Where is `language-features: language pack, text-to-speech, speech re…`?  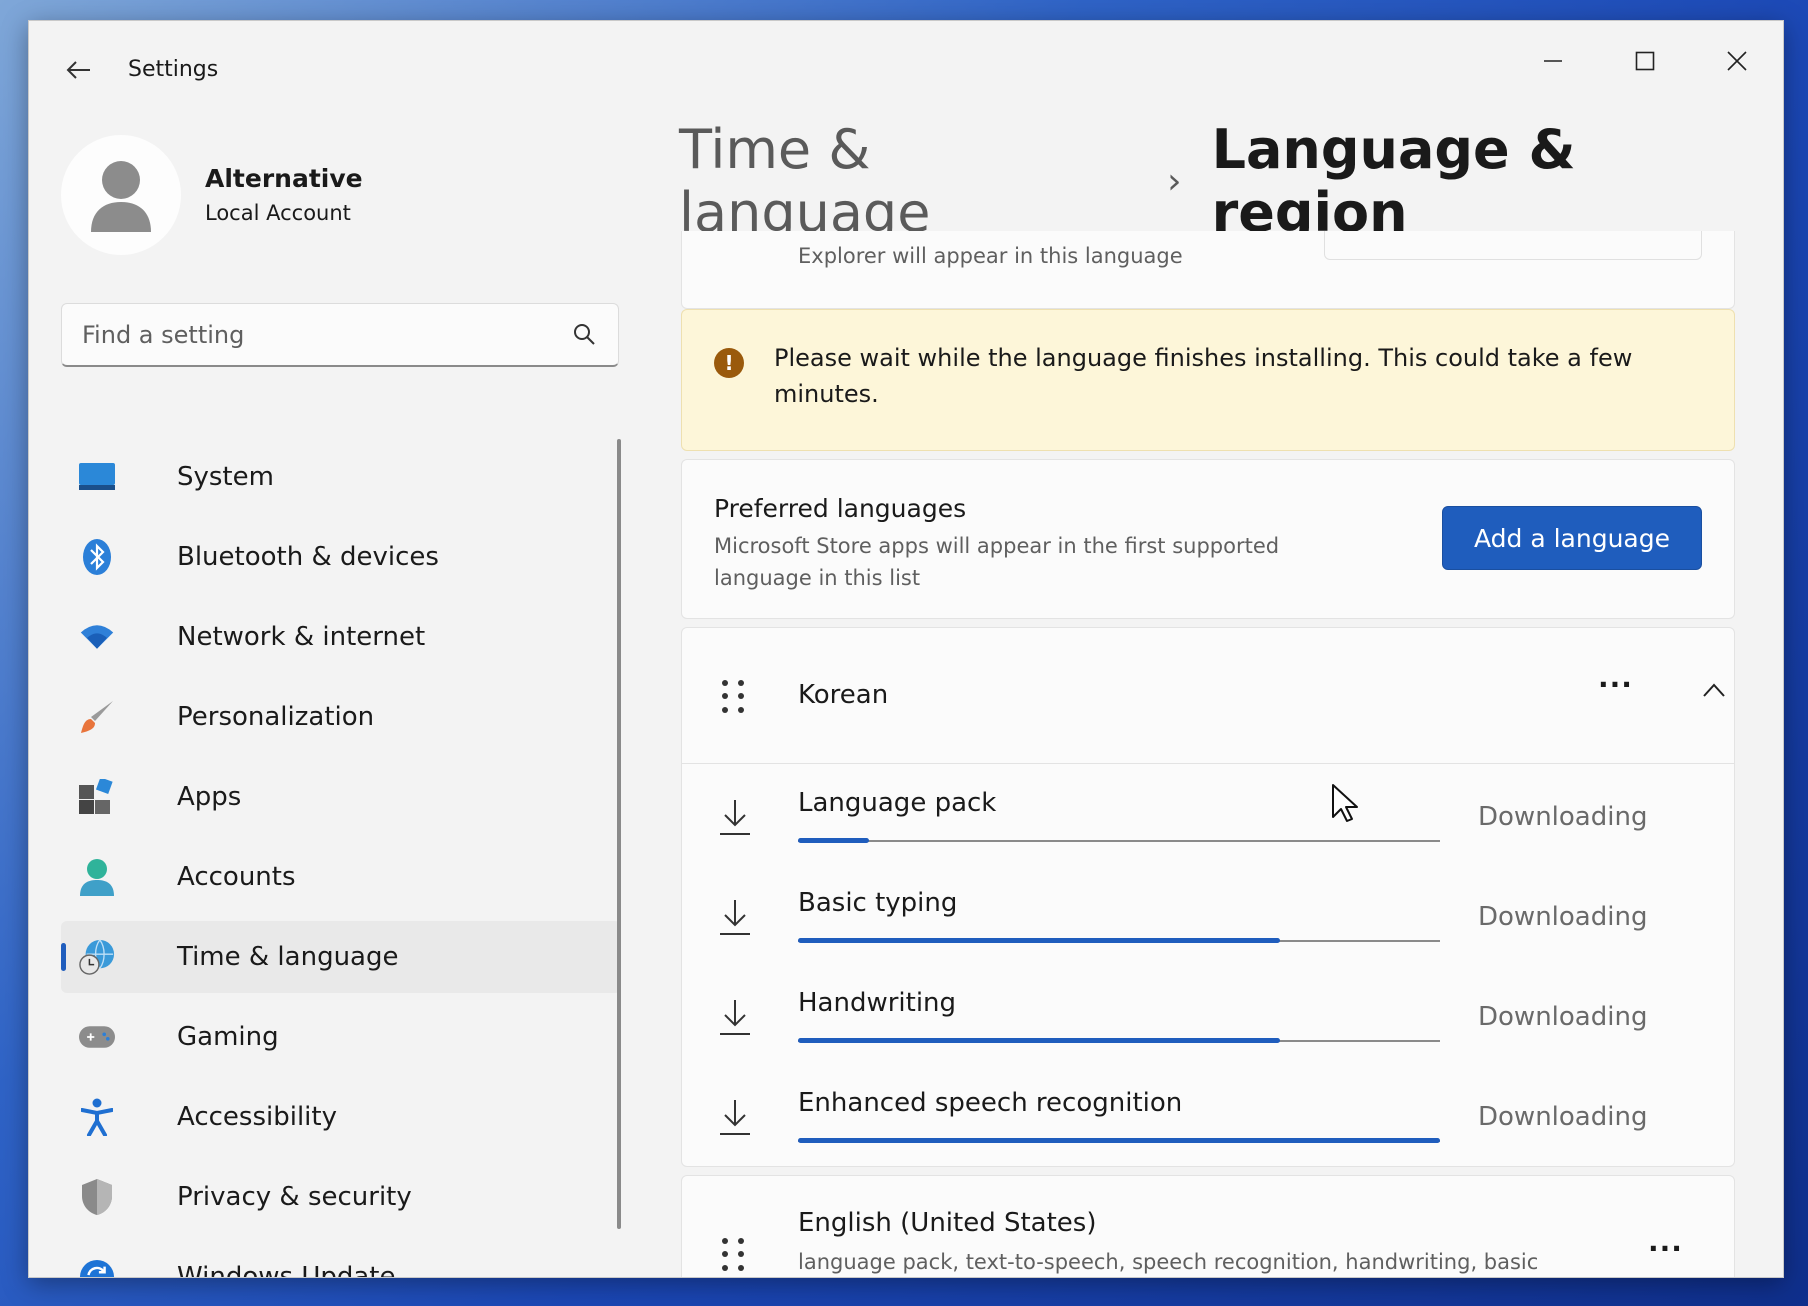 language-features: language pack, text-to-speech, speech re… is located at coordinates (1168, 1262).